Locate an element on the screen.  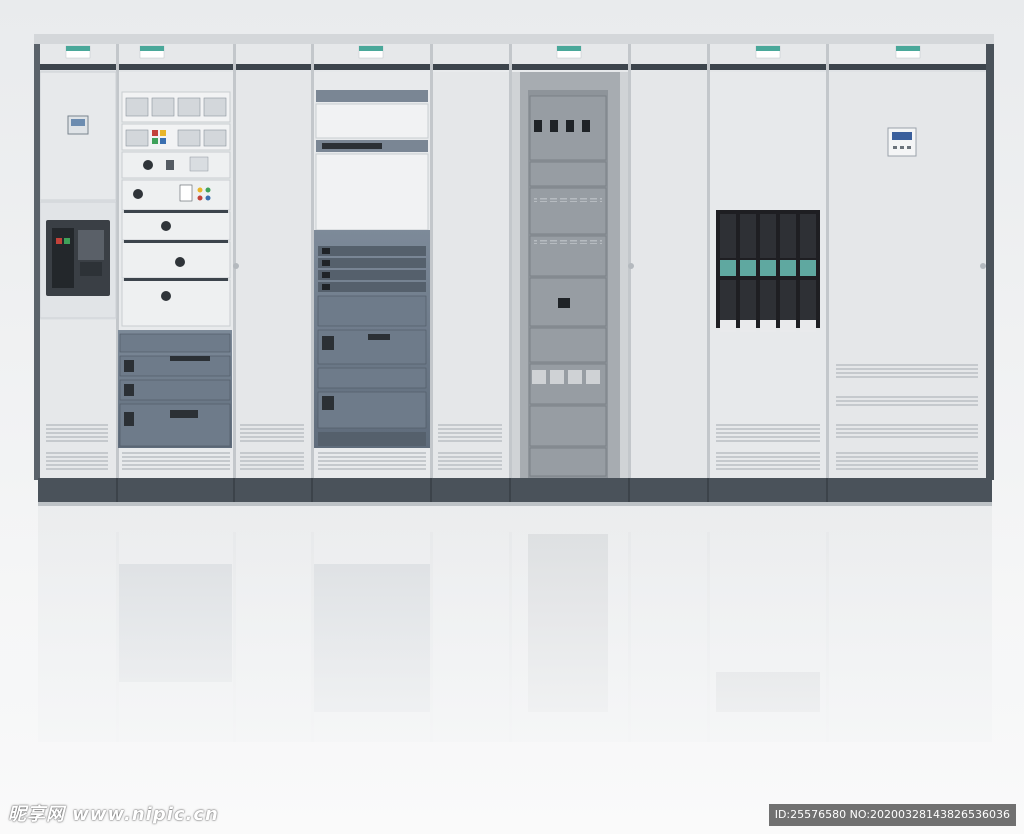
section-control is located at coordinates (908, 275).